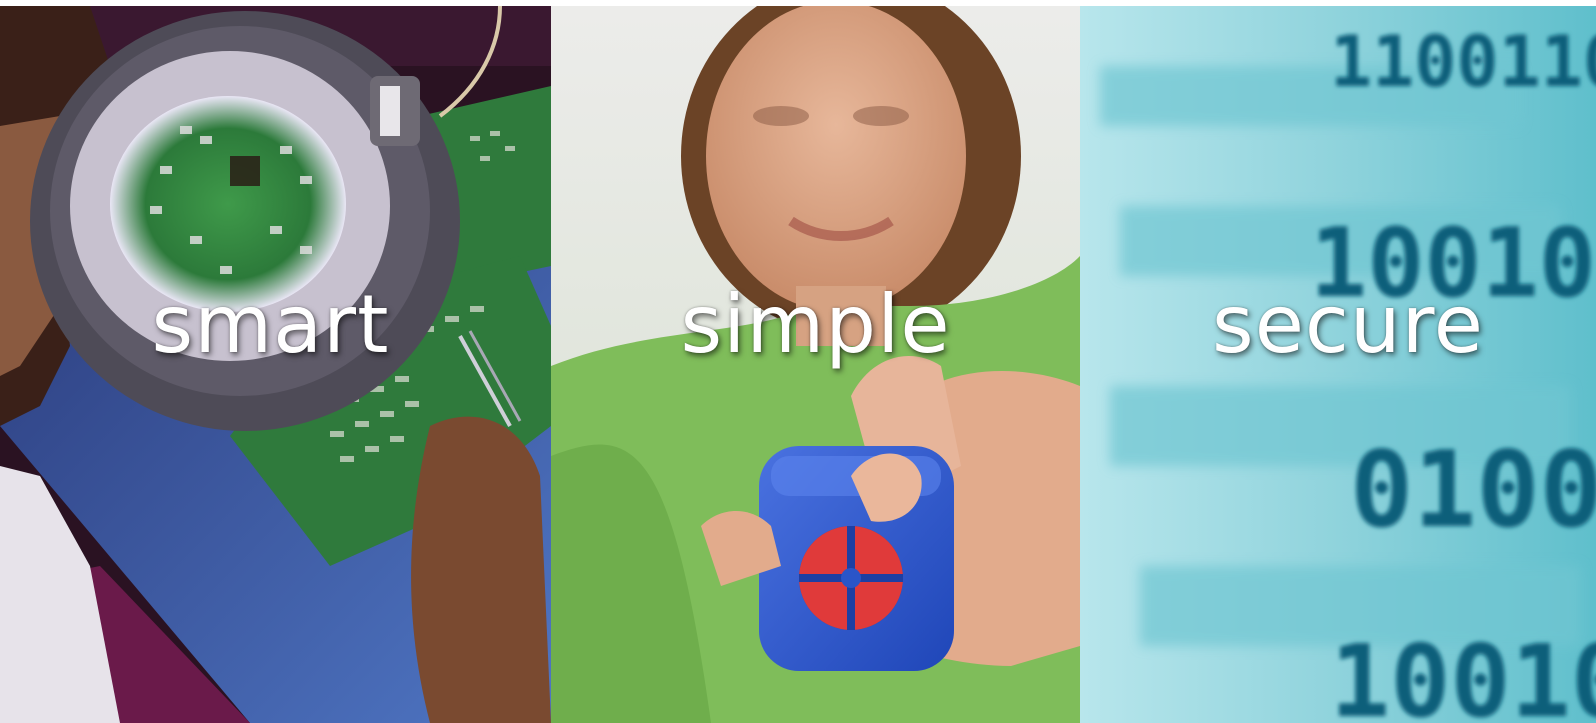 The image size is (1596, 723). What do you see at coordinates (815, 324) in the screenshot?
I see `caption-simple: simple` at bounding box center [815, 324].